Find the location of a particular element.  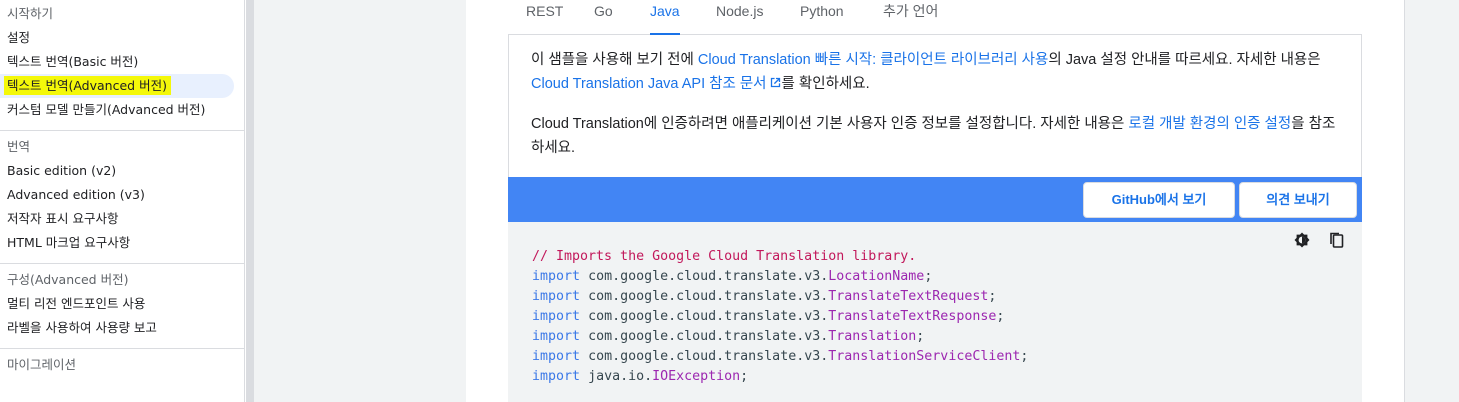

code-class: IOException is located at coordinates (696, 376).